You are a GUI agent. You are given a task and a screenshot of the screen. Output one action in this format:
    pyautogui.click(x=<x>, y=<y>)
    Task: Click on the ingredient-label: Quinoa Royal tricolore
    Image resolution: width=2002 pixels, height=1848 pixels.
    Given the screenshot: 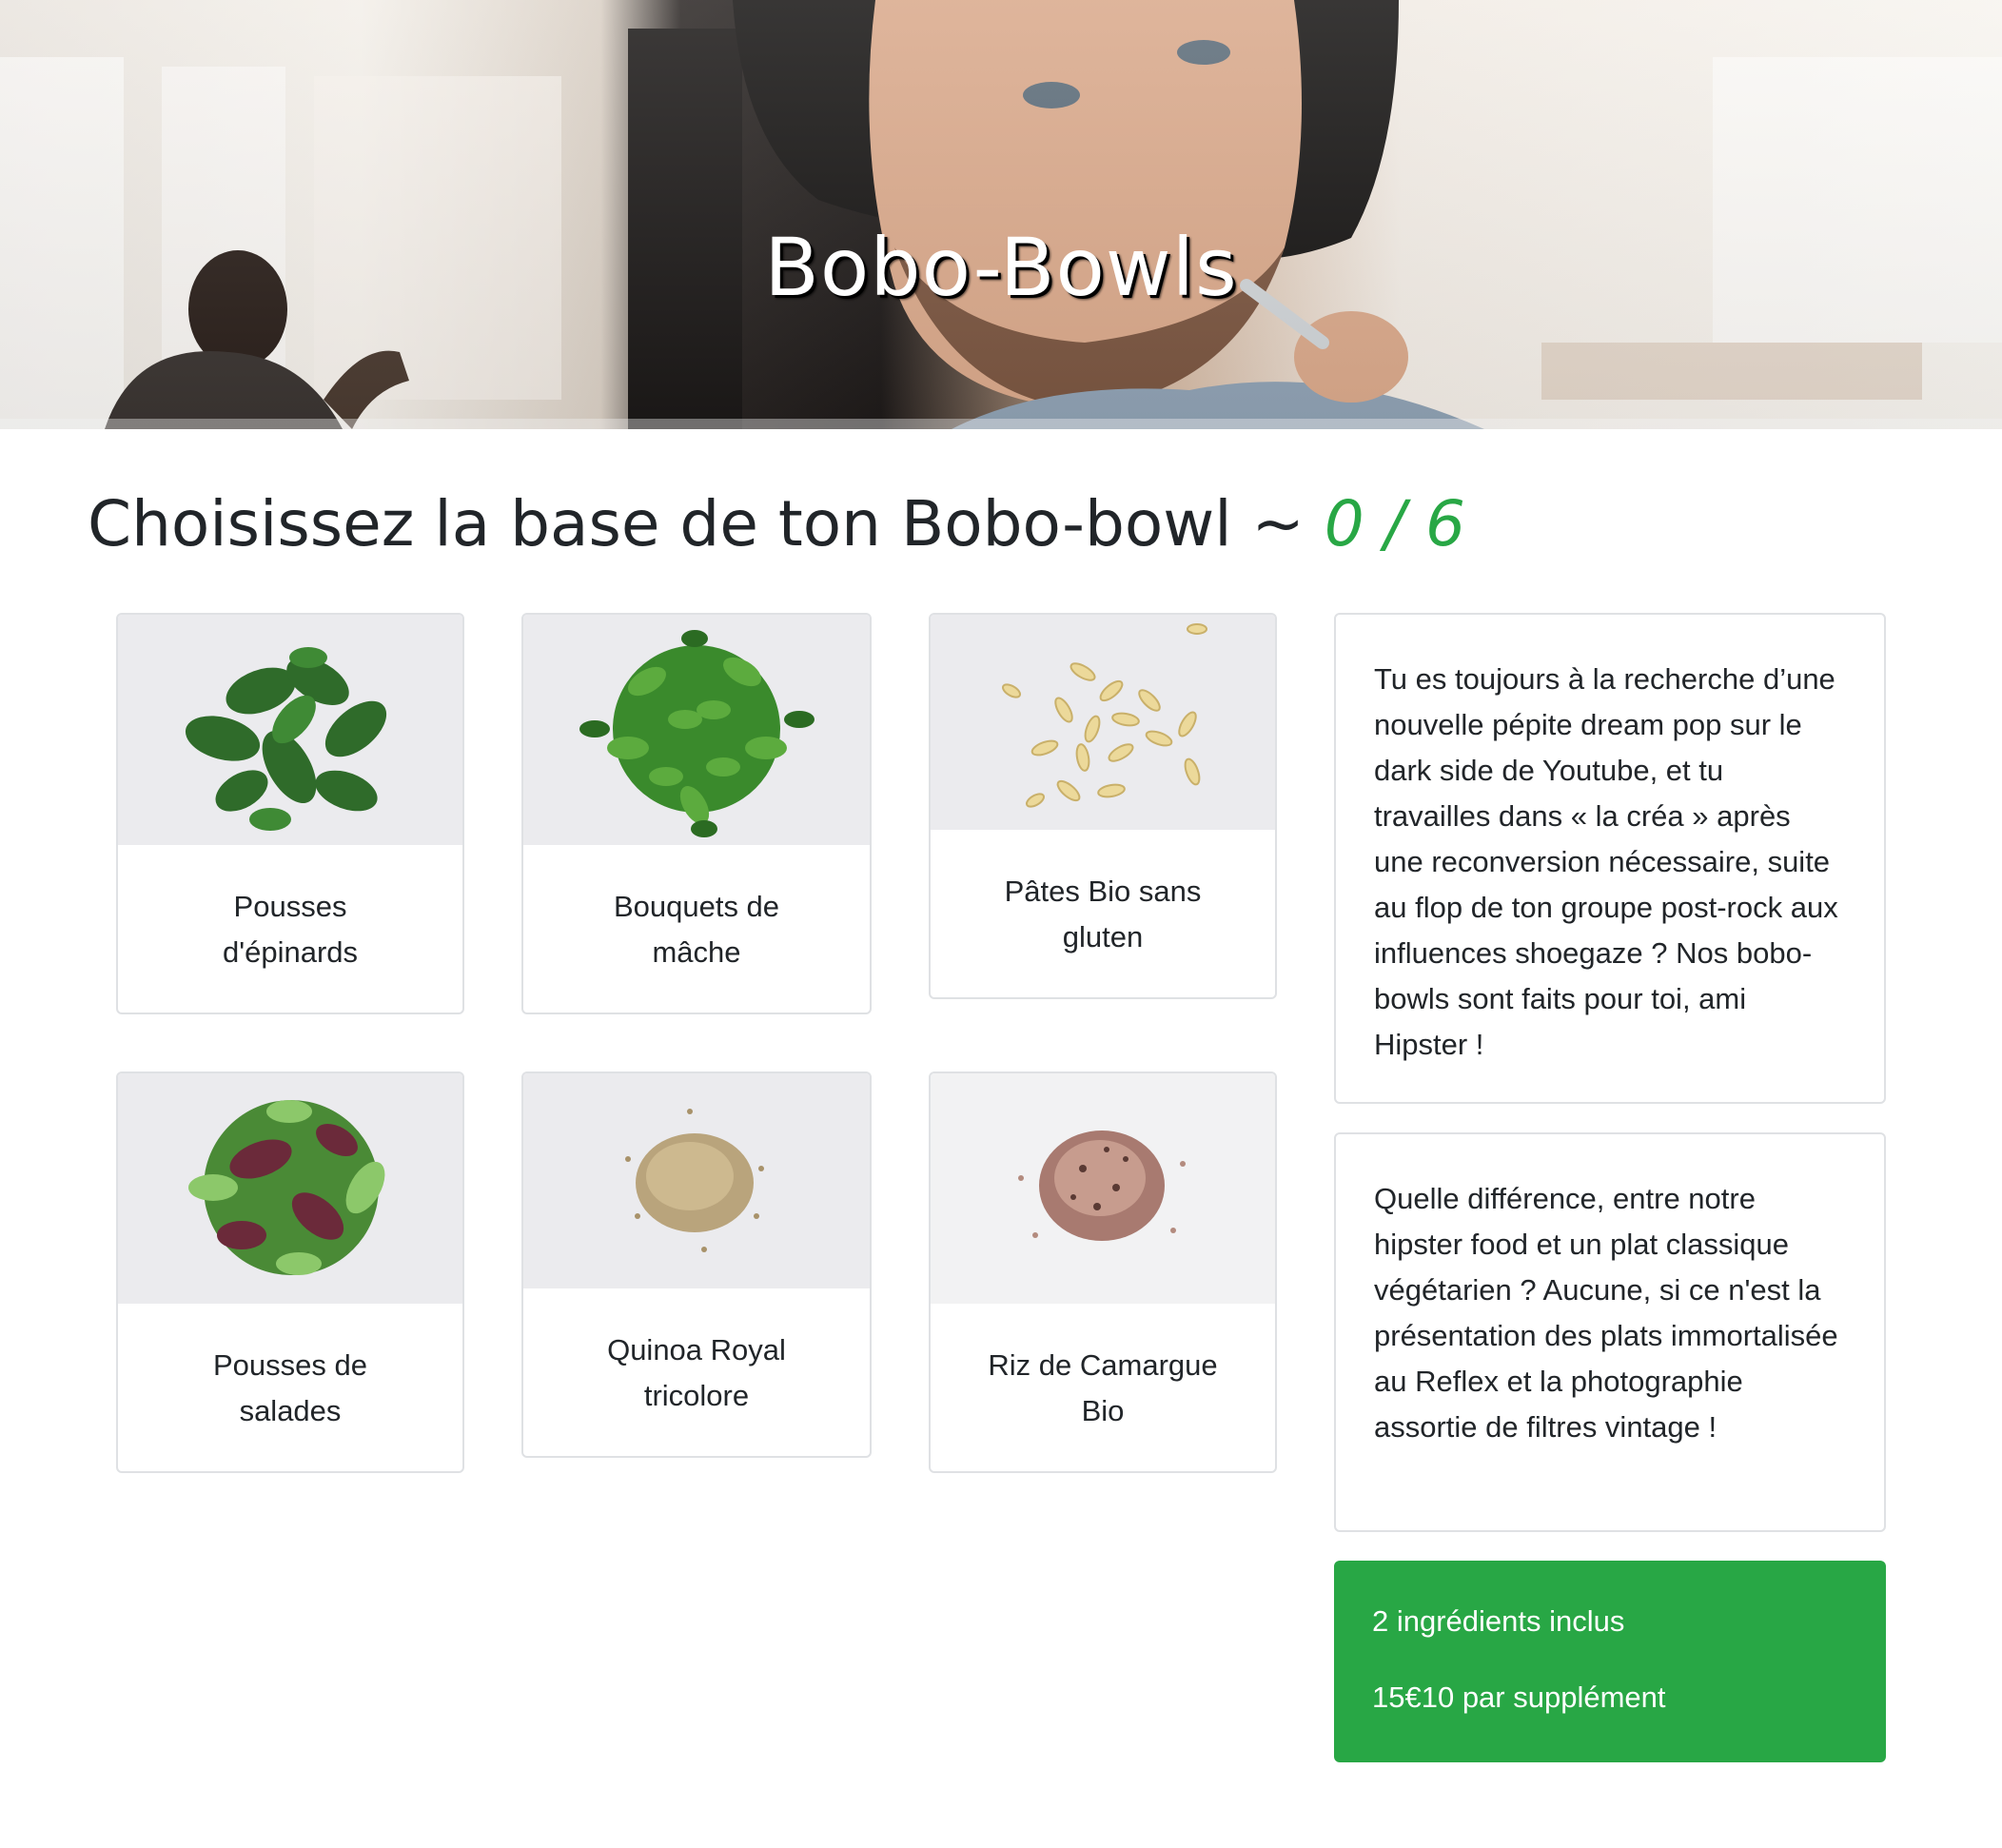 What is the action you would take?
    pyautogui.click(x=696, y=1372)
    